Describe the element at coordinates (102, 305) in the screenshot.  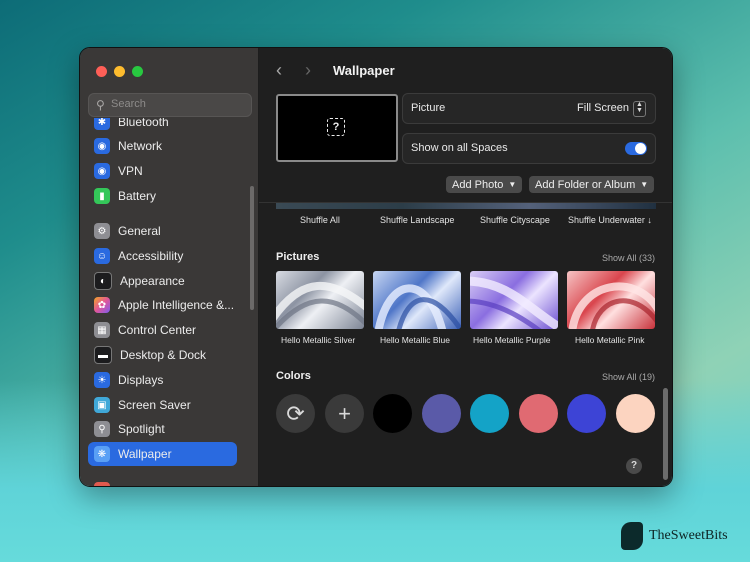
I see `apple-intelligence-icon: ✿` at that location.